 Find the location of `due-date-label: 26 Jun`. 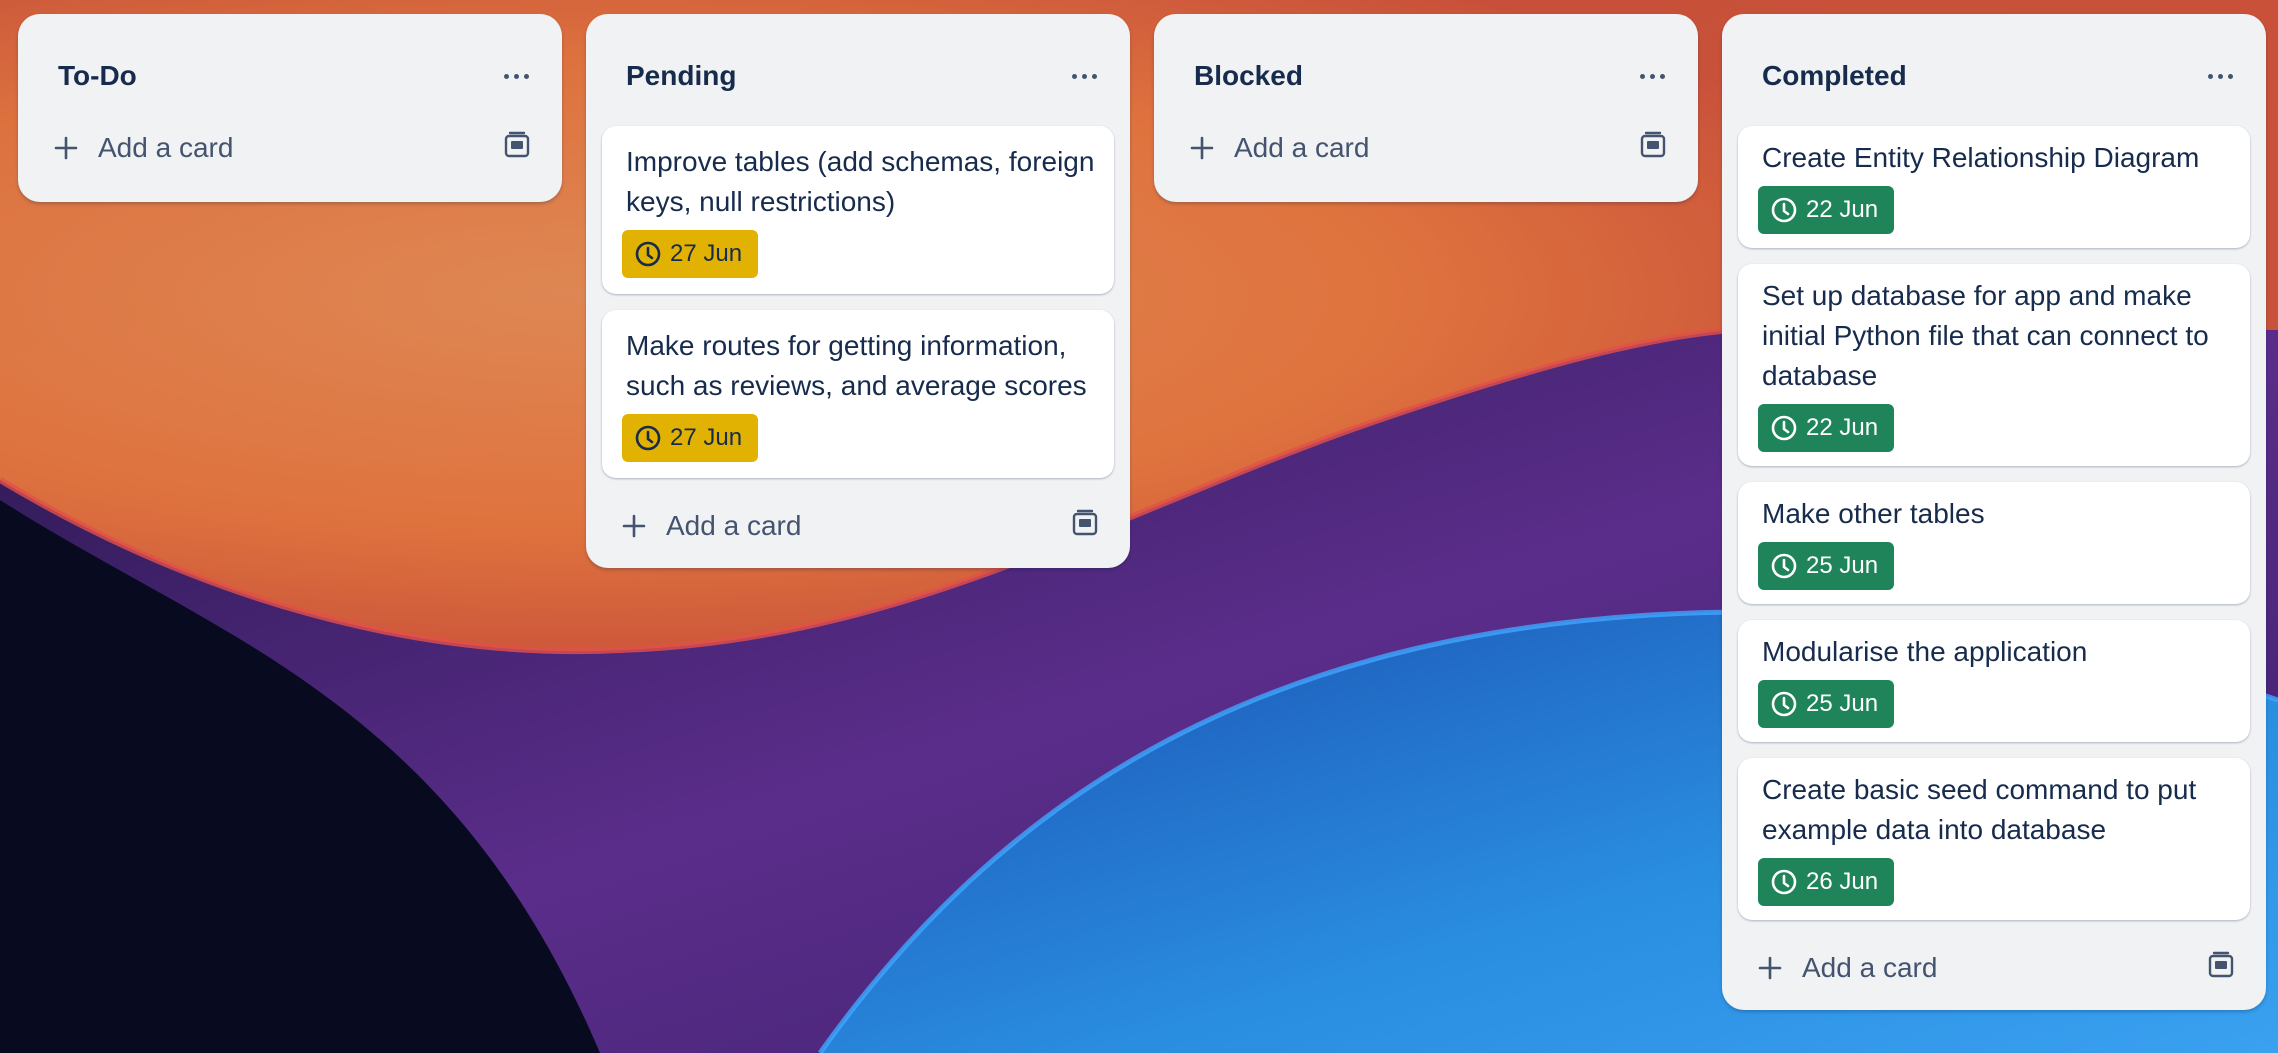

due-date-label: 26 Jun is located at coordinates (1842, 881).